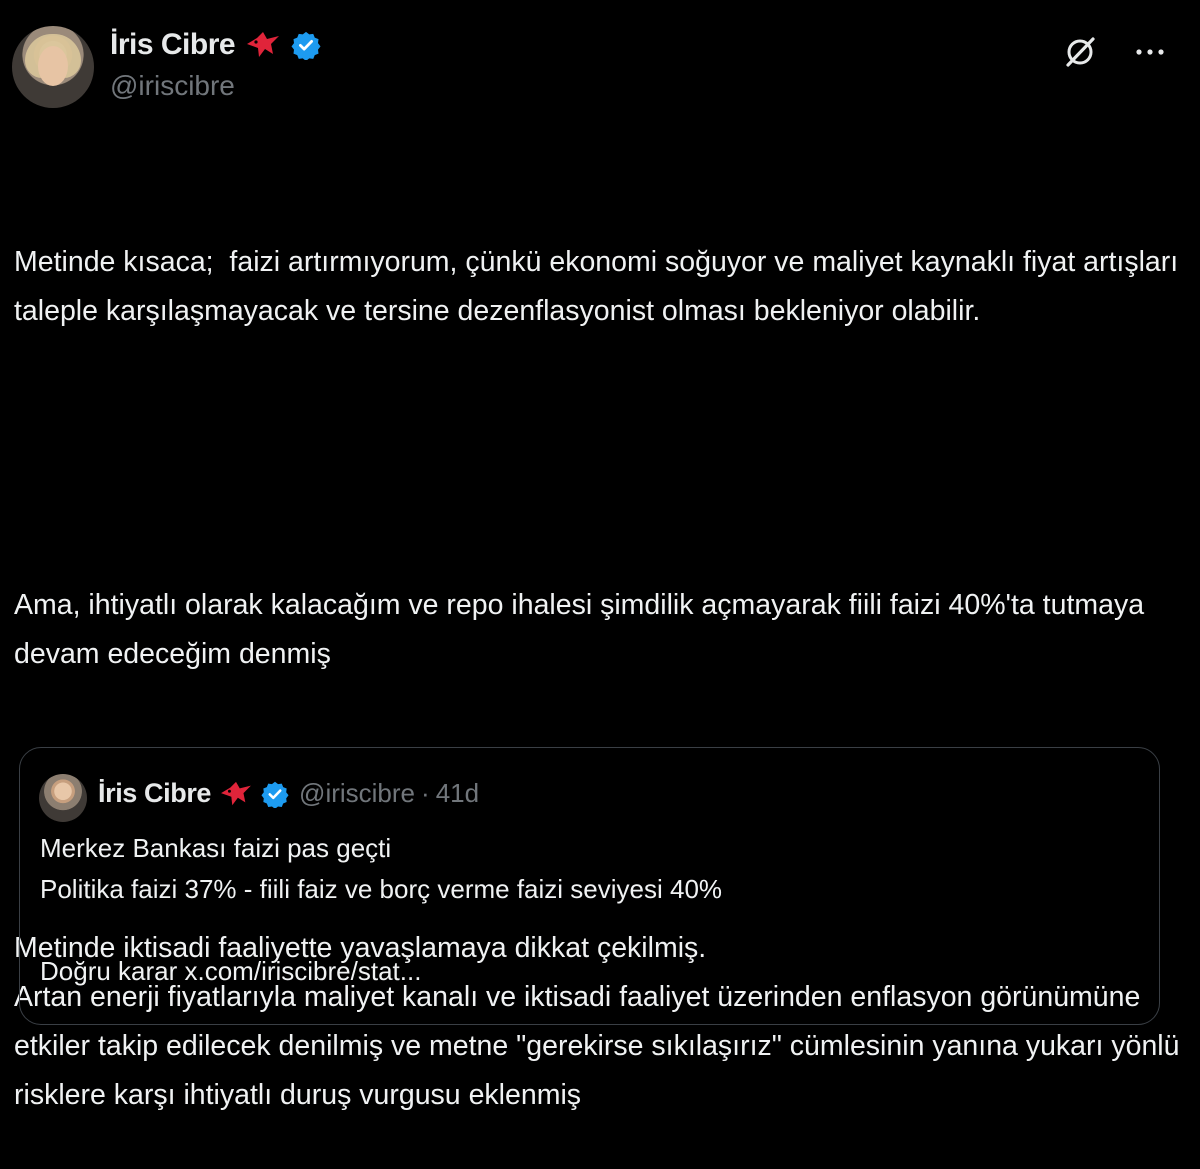 This screenshot has width=1200, height=1169. What do you see at coordinates (357, 793) in the screenshot?
I see `quoted-author-handle: @iriscibre` at bounding box center [357, 793].